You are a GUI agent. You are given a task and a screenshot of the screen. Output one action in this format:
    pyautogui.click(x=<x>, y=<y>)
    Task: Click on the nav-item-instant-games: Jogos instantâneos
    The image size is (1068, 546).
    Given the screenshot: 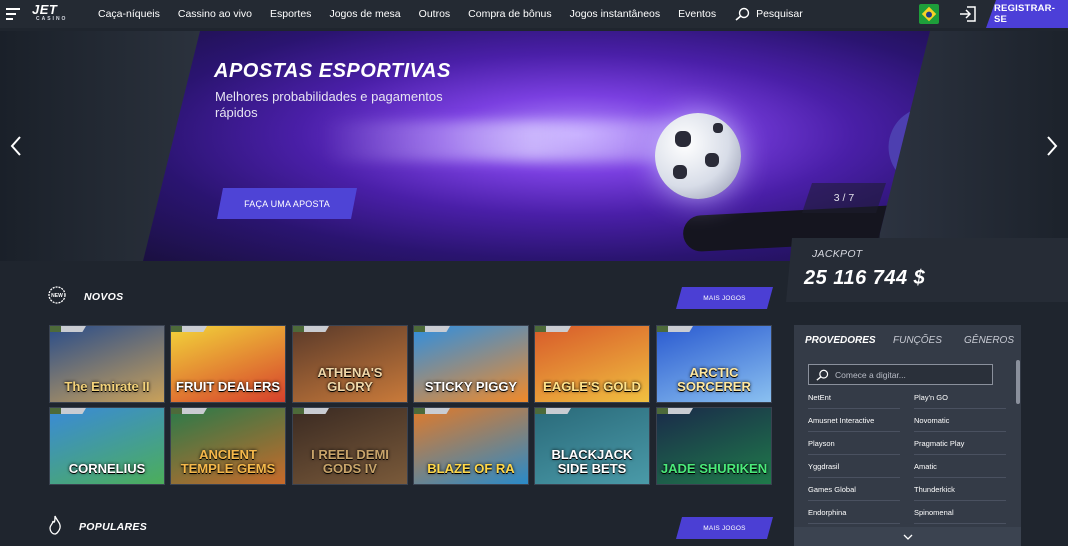 What is the action you would take?
    pyautogui.click(x=615, y=14)
    